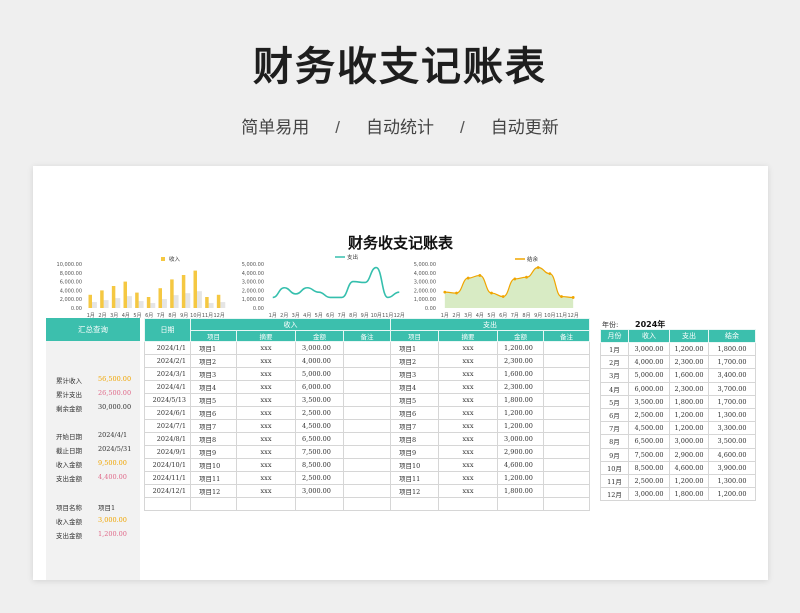 Image resolution: width=800 pixels, height=613 pixels. I want to click on summary-value: 1,200.00, so click(112, 534).